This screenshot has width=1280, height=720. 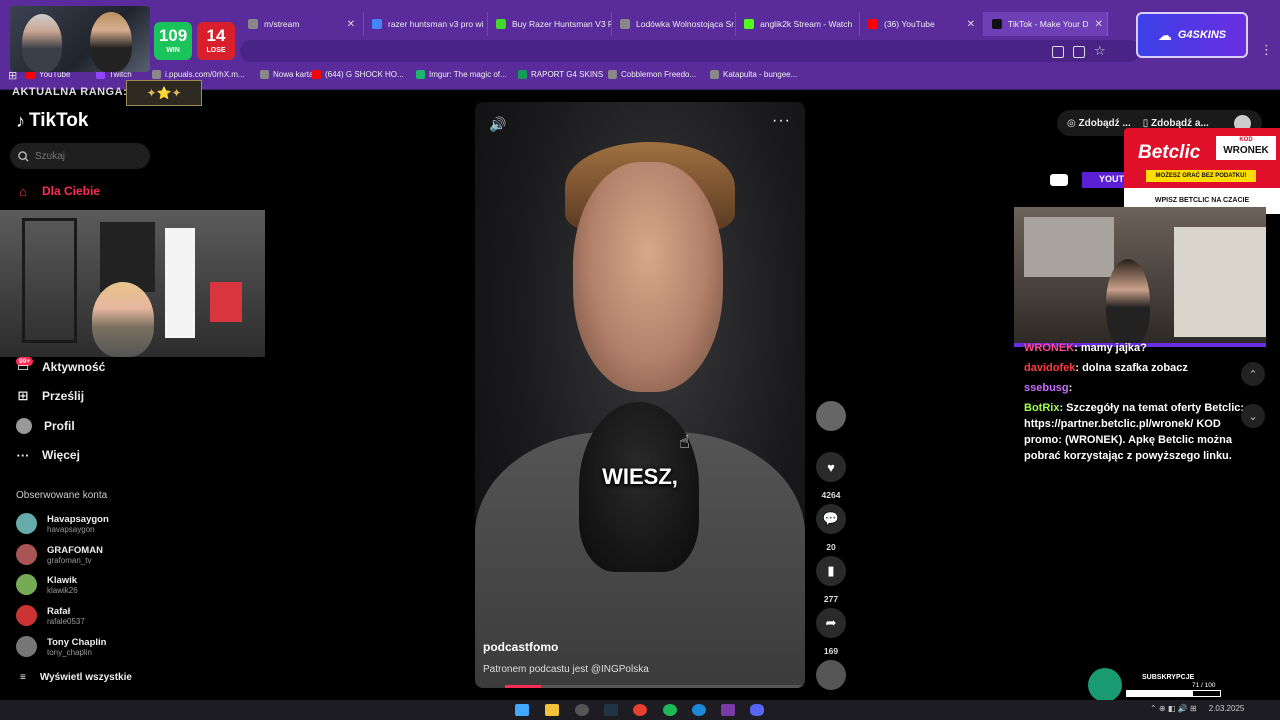 I want to click on translate-icon, so click(x=1058, y=52).